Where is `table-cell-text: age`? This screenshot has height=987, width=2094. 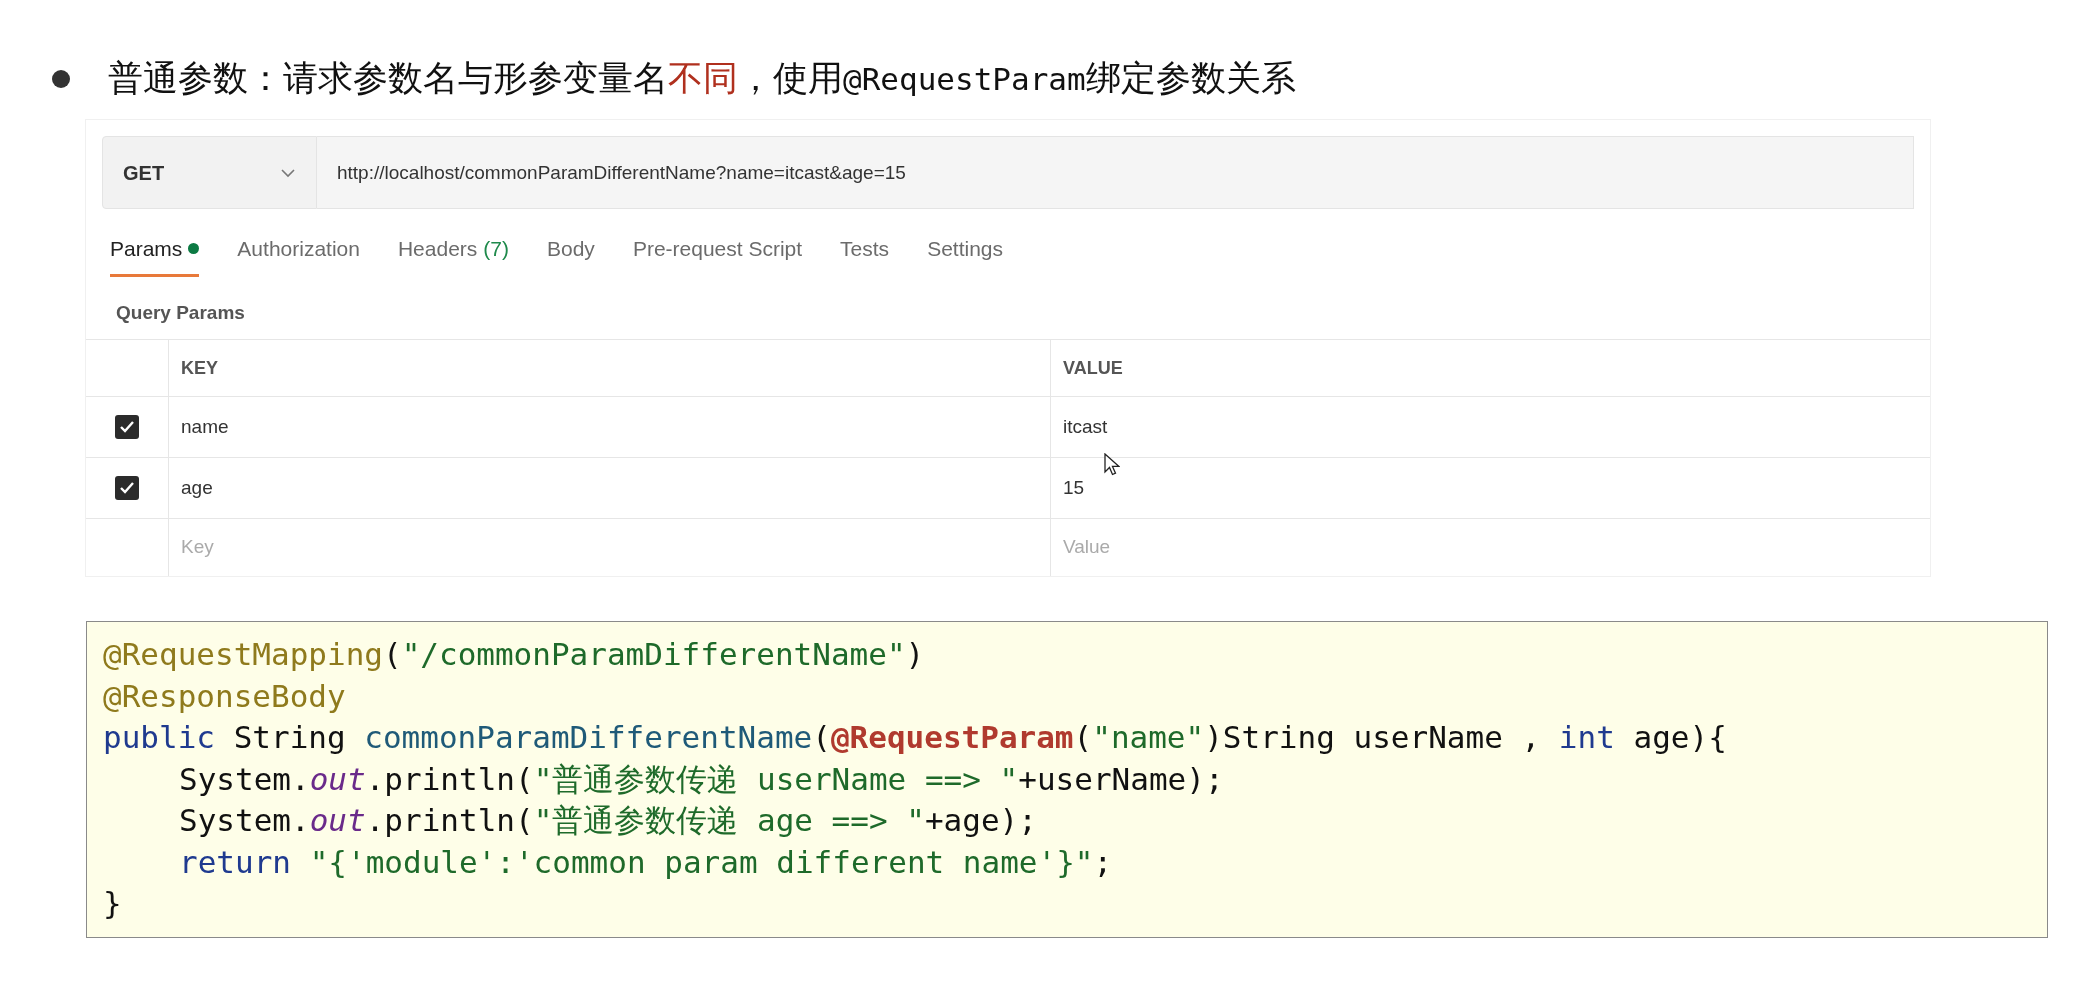 table-cell-text: age is located at coordinates (197, 487).